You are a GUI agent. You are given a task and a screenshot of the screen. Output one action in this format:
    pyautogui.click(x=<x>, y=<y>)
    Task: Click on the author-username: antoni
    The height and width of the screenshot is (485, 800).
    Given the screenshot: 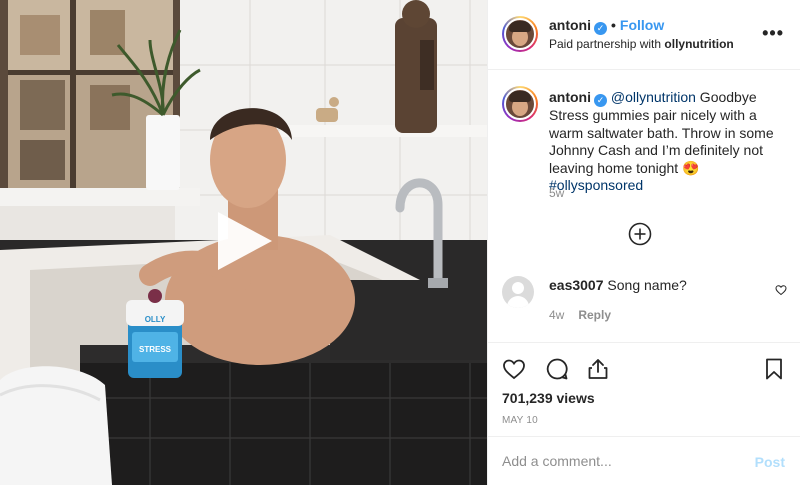 What is the action you would take?
    pyautogui.click(x=570, y=25)
    